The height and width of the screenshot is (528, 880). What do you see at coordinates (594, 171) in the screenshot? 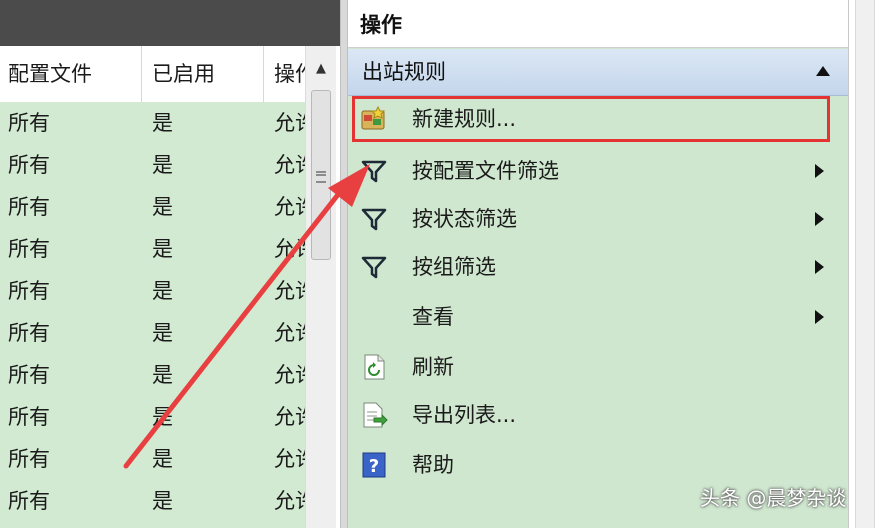
I see `action-filter-by-profile: 按配置文件筛选` at bounding box center [594, 171].